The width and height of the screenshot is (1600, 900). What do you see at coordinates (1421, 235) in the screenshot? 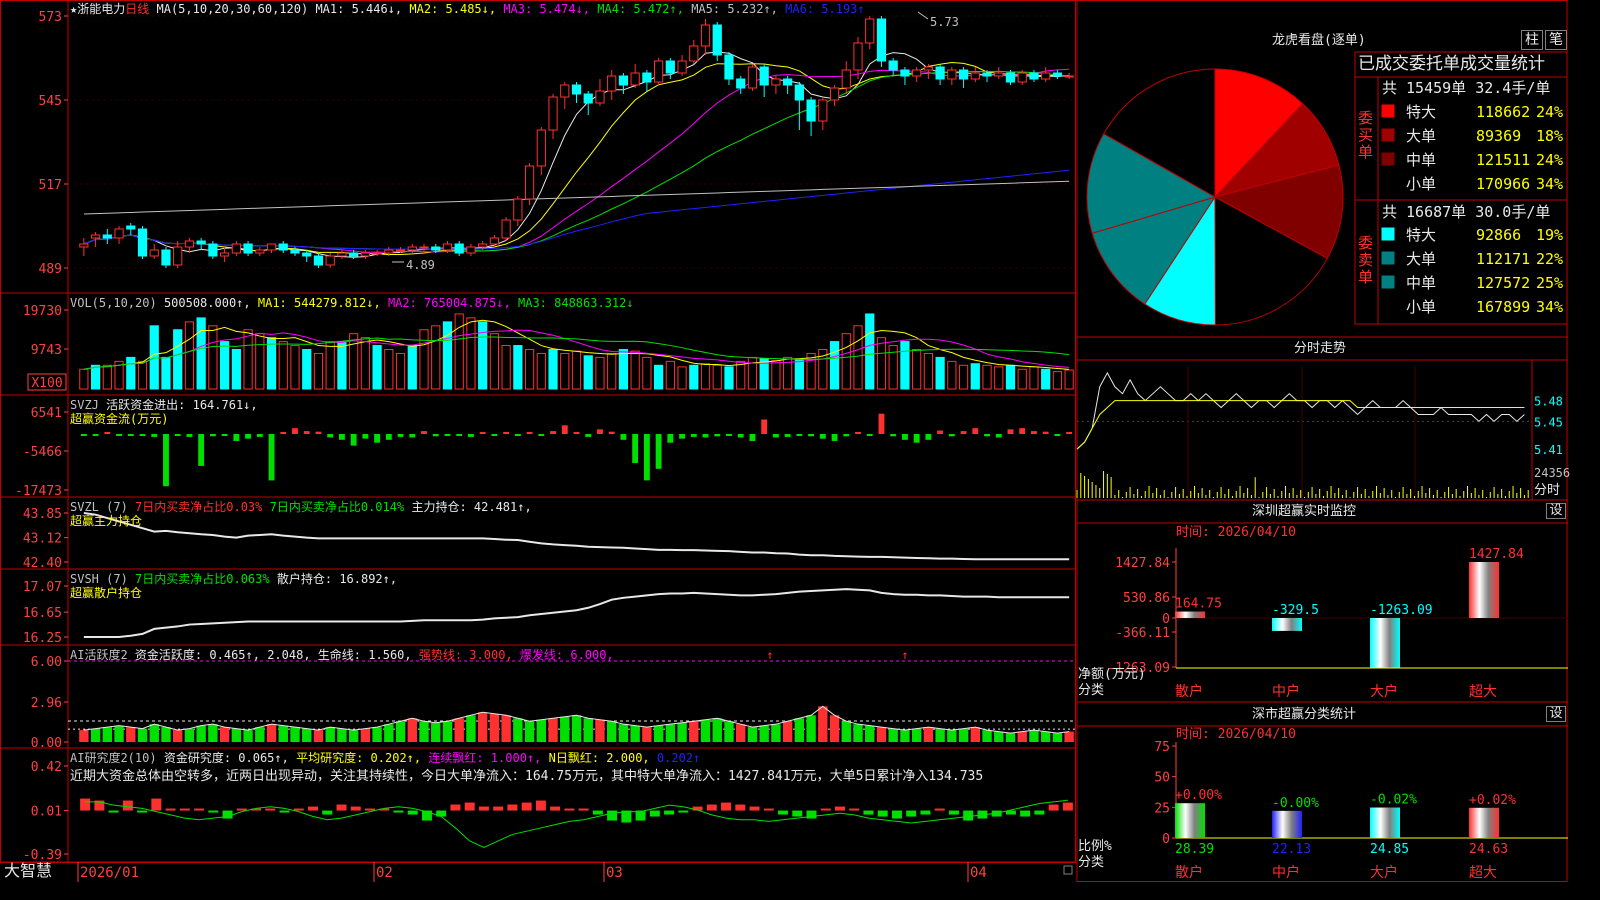
I see `sell-row-name: 特大` at bounding box center [1421, 235].